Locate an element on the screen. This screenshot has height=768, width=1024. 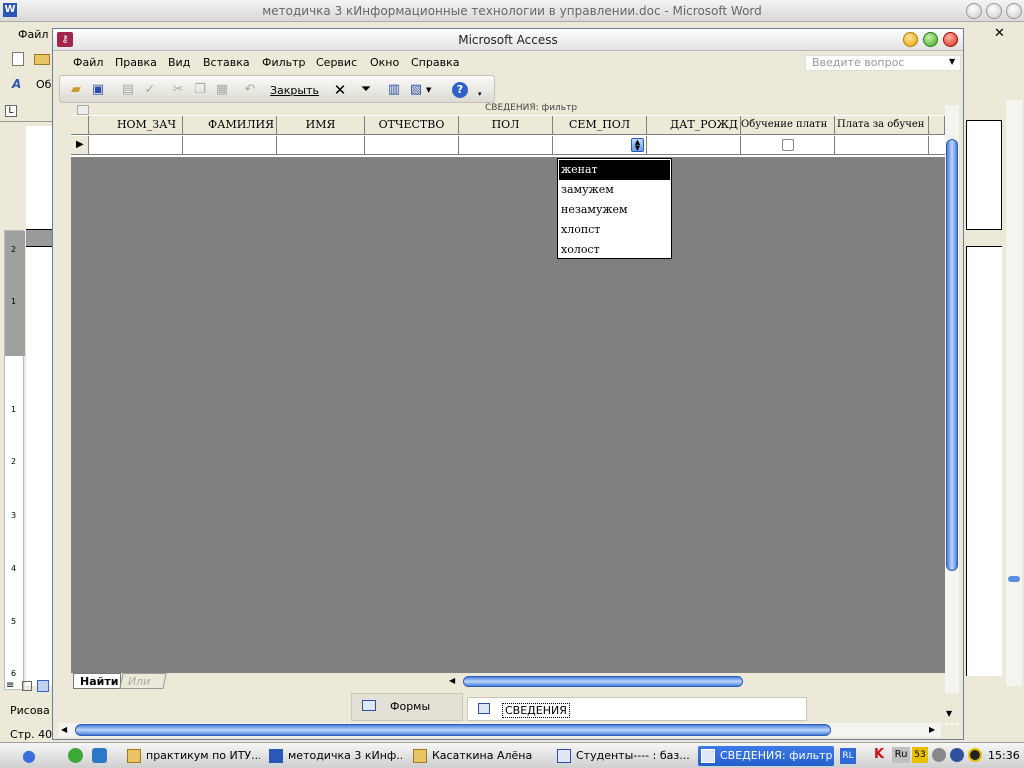
keyboard-layout: Ru is located at coordinates (901, 755).